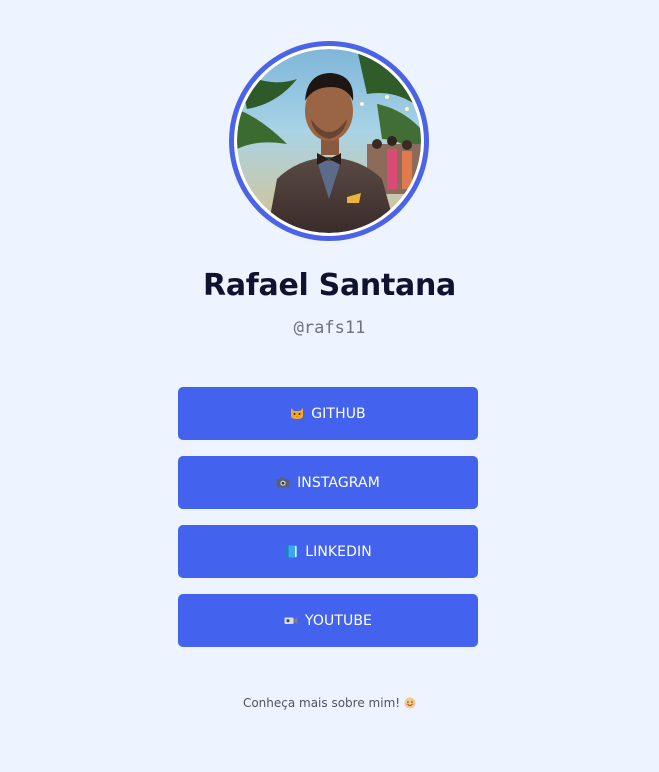 The width and height of the screenshot is (659, 772). I want to click on video-camera-icon, so click(291, 620).